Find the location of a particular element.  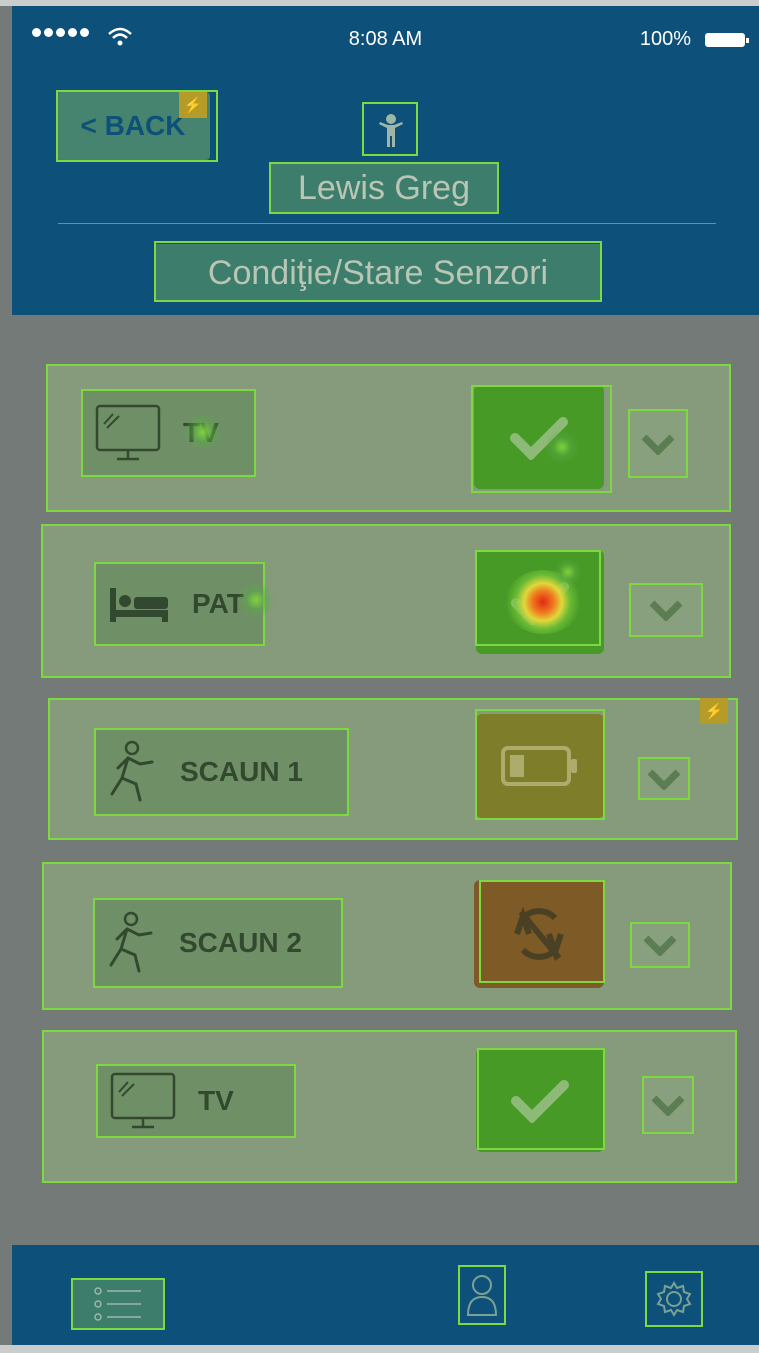

bottom-frame is located at coordinates (379, 1349).